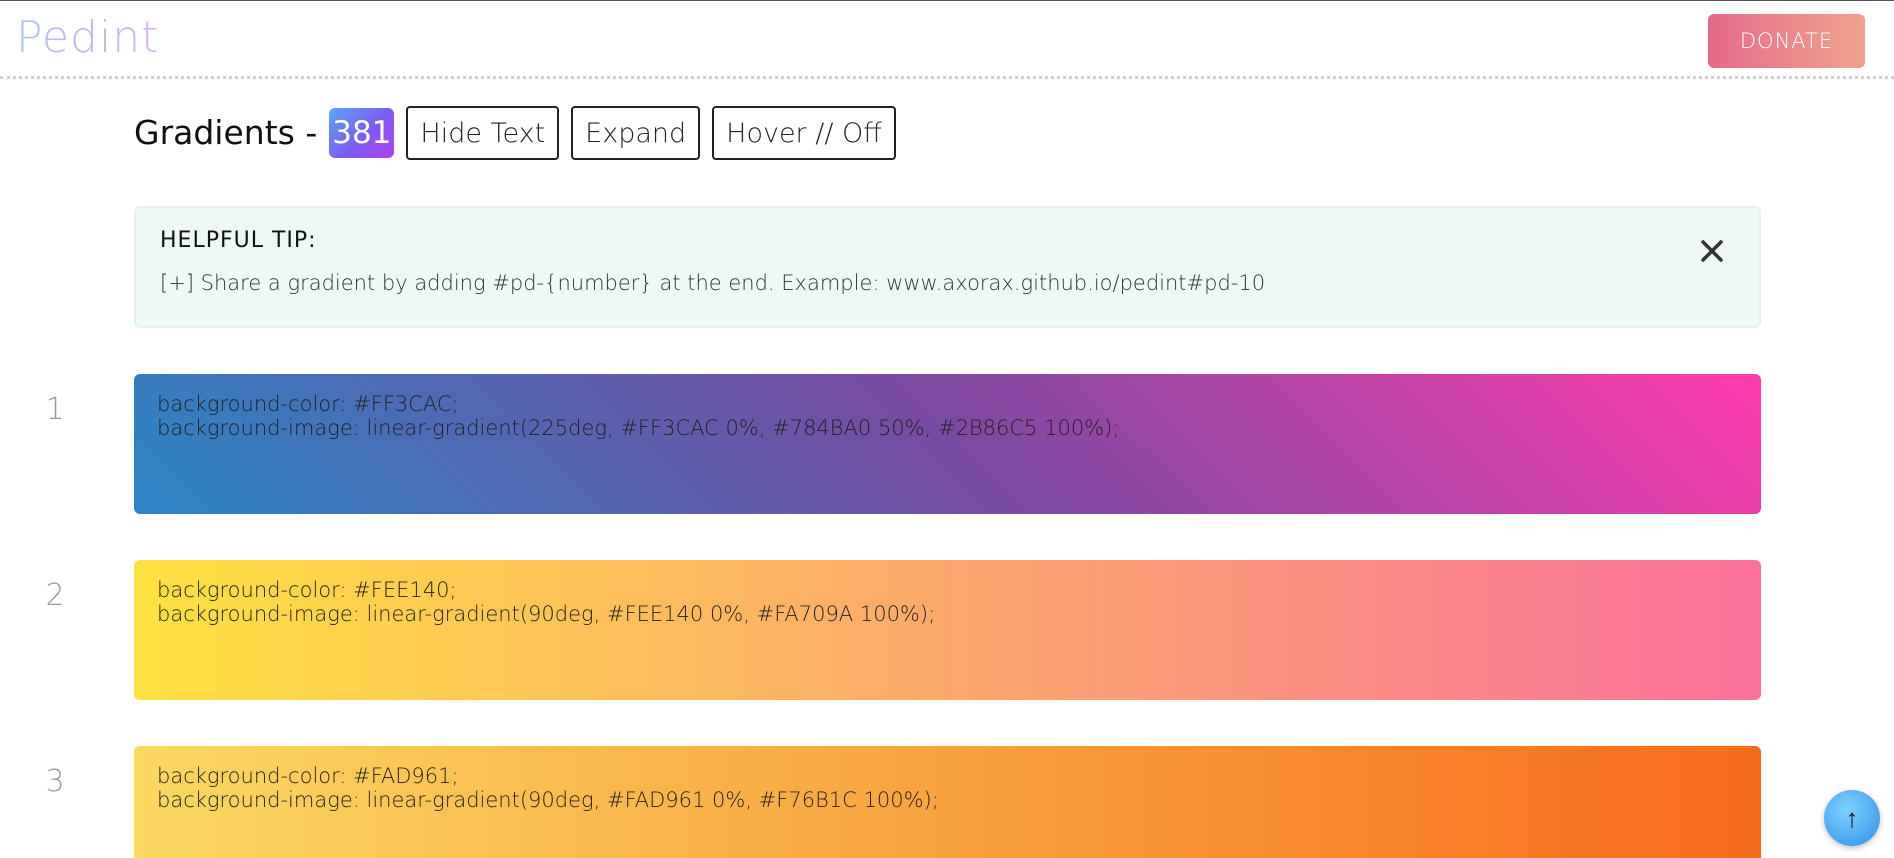  I want to click on close-icon, so click(1712, 251).